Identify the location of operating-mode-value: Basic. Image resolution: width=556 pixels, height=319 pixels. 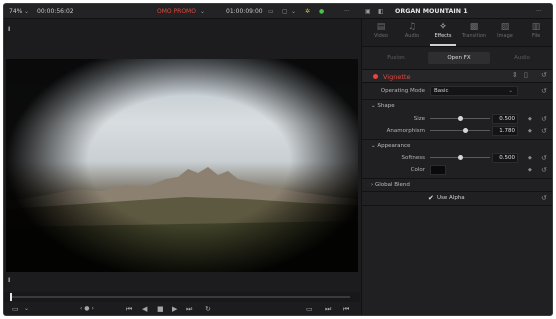
(441, 91).